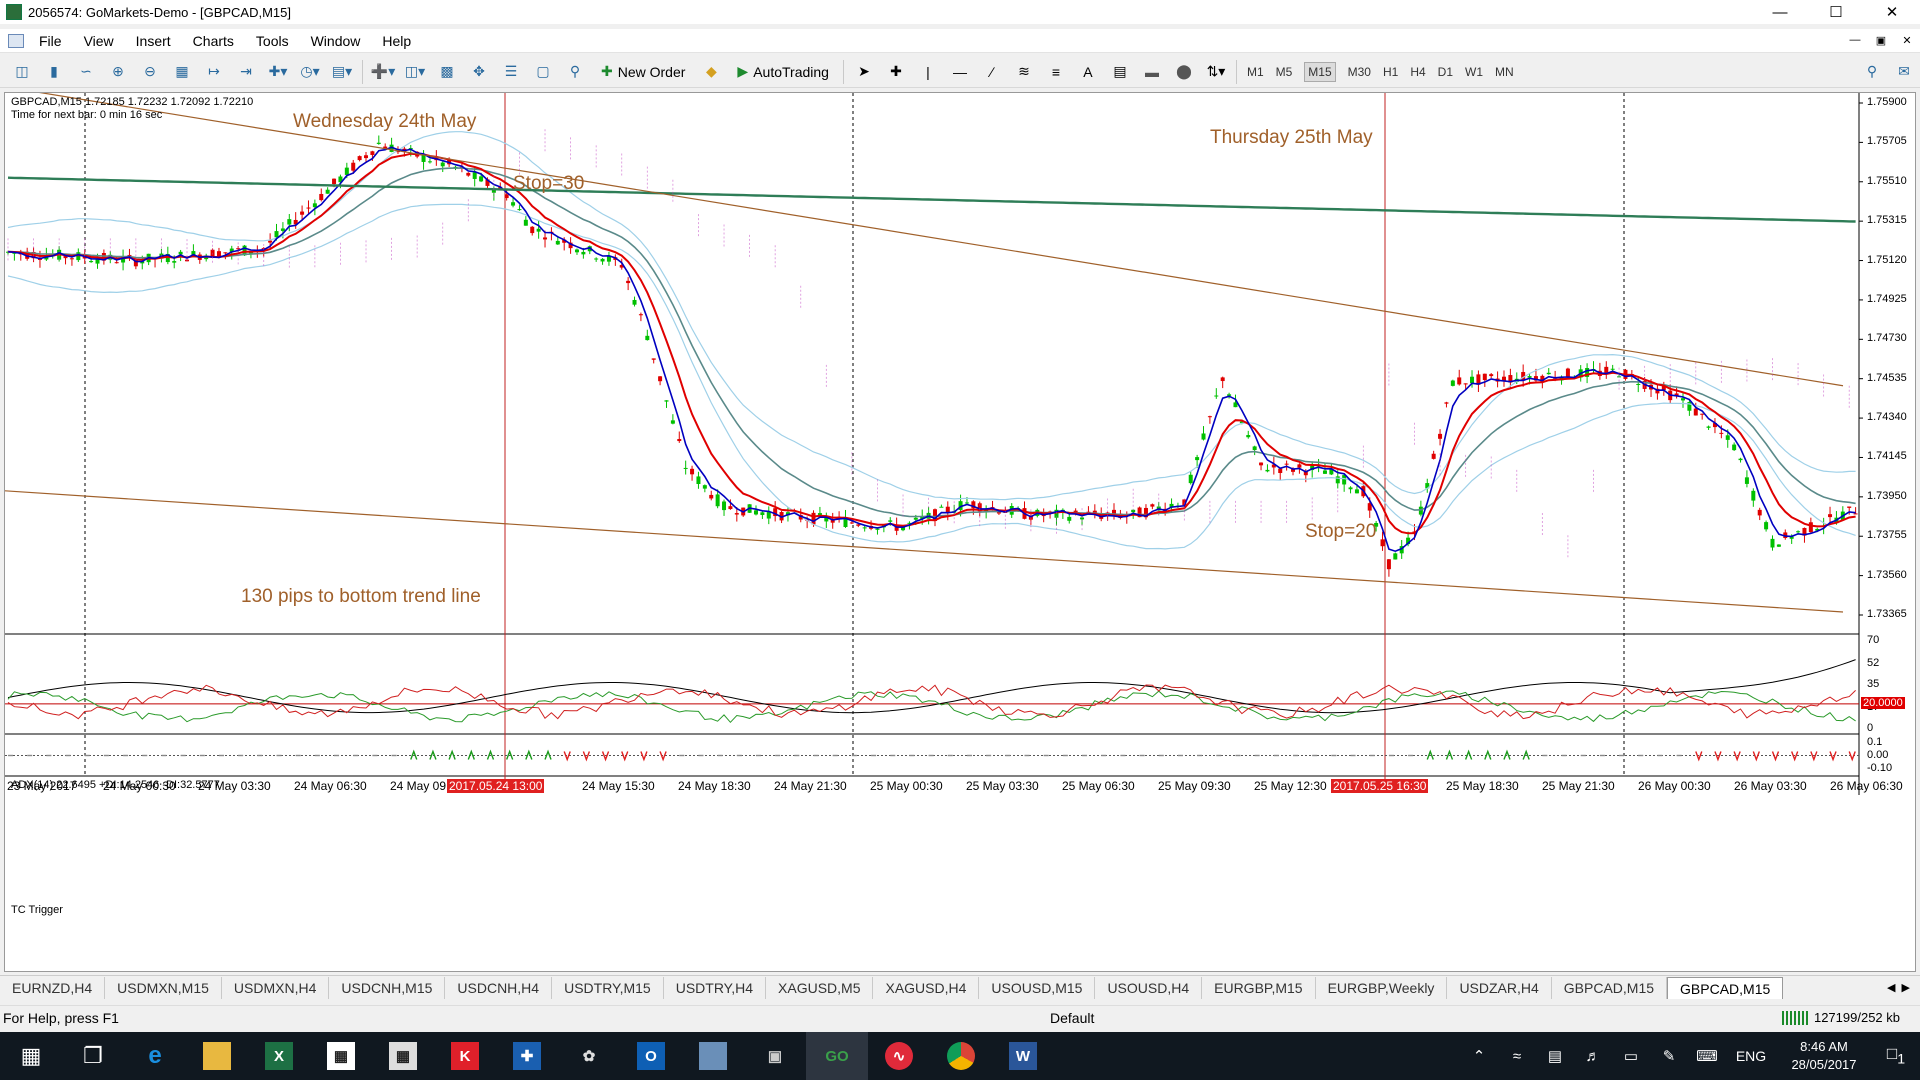 The width and height of the screenshot is (1920, 1080). I want to click on menu-charts: Charts, so click(213, 41).